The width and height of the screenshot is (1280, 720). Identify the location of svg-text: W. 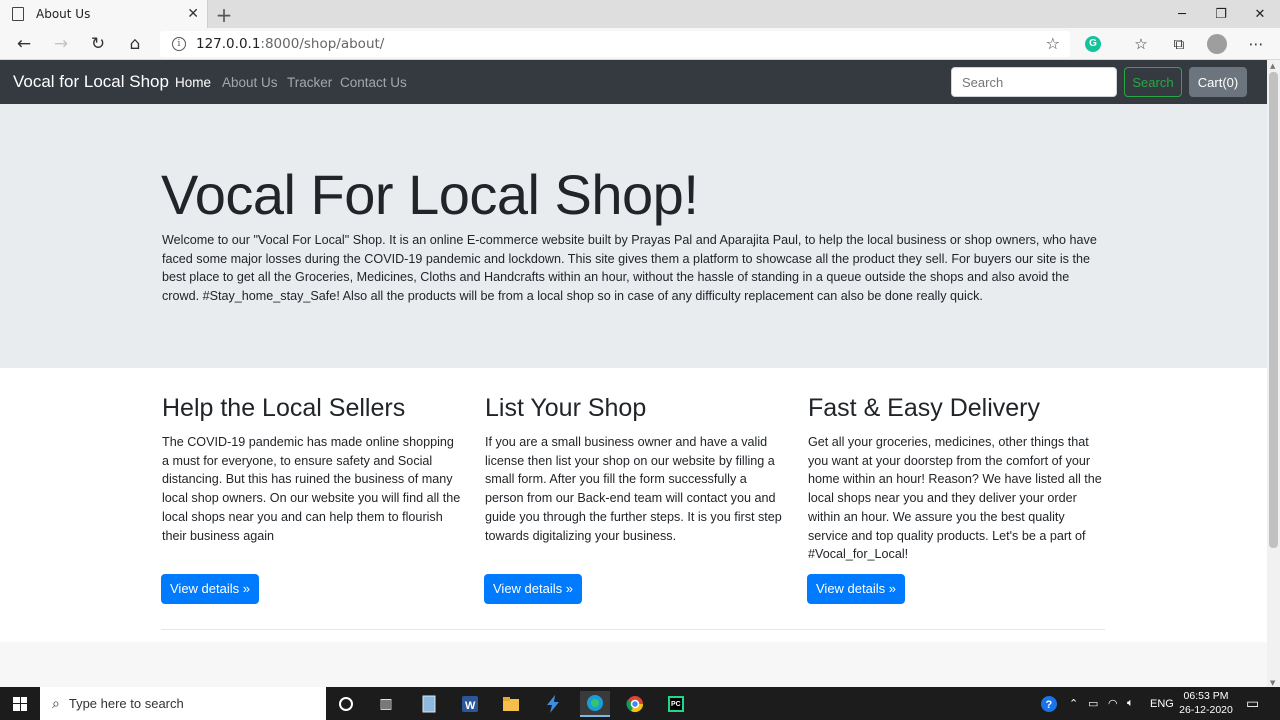
(470, 706).